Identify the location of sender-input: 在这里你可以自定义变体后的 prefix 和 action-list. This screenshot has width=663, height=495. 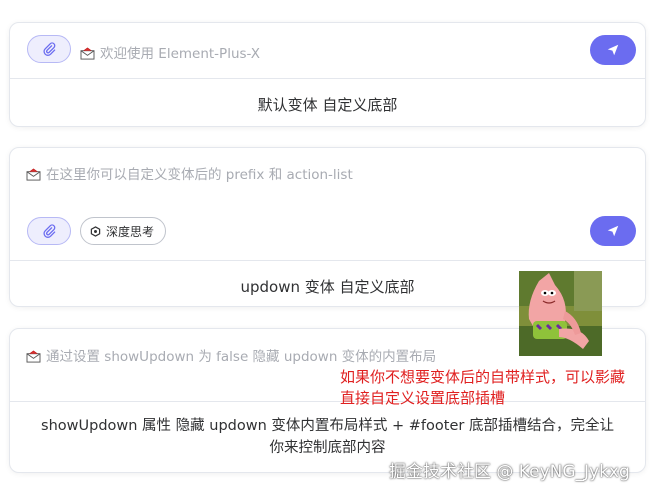
(189, 173).